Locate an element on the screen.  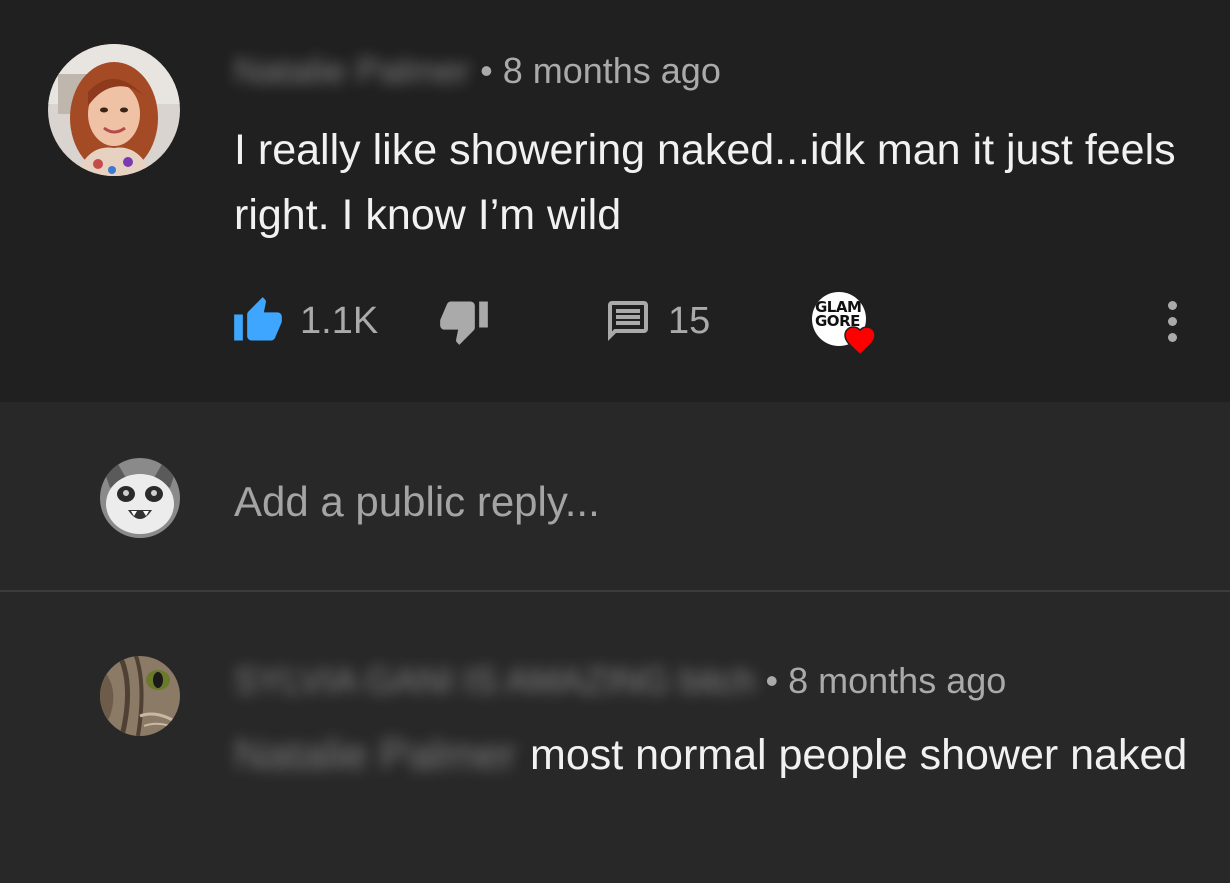
more-actions-button is located at coordinates (1172, 321).